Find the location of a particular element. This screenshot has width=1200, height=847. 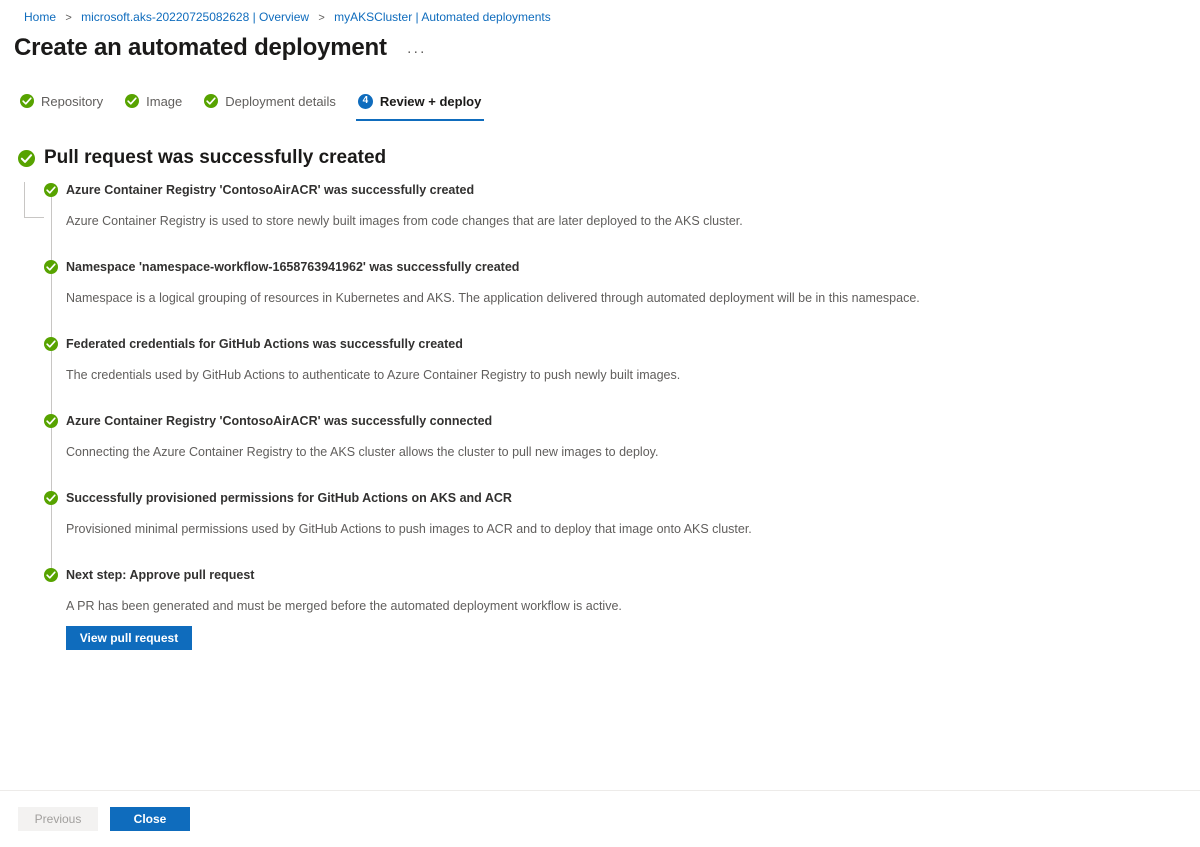

tab-label: Review + deploy is located at coordinates (430, 101).